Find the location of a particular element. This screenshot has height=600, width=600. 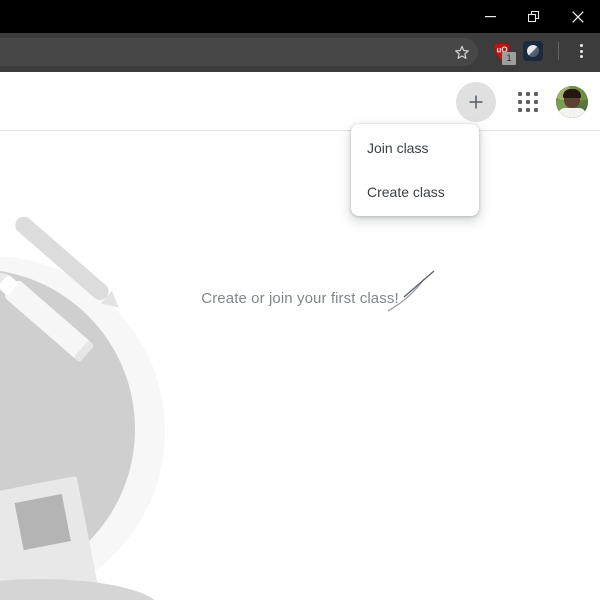

plus-icon is located at coordinates (476, 101).